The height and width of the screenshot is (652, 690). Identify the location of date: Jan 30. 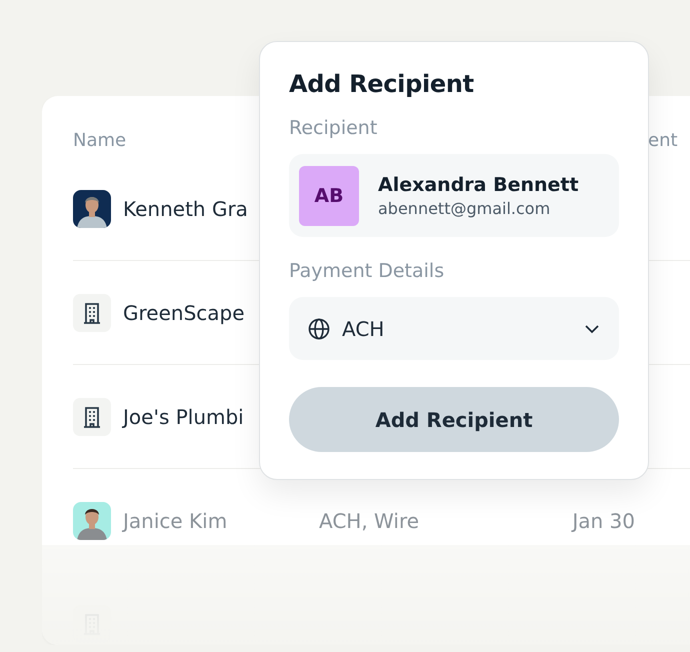
(603, 520).